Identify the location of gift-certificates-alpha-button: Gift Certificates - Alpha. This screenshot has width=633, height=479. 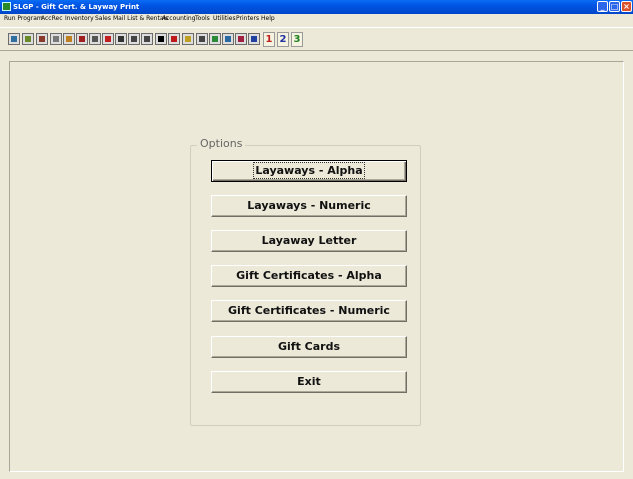
(309, 276).